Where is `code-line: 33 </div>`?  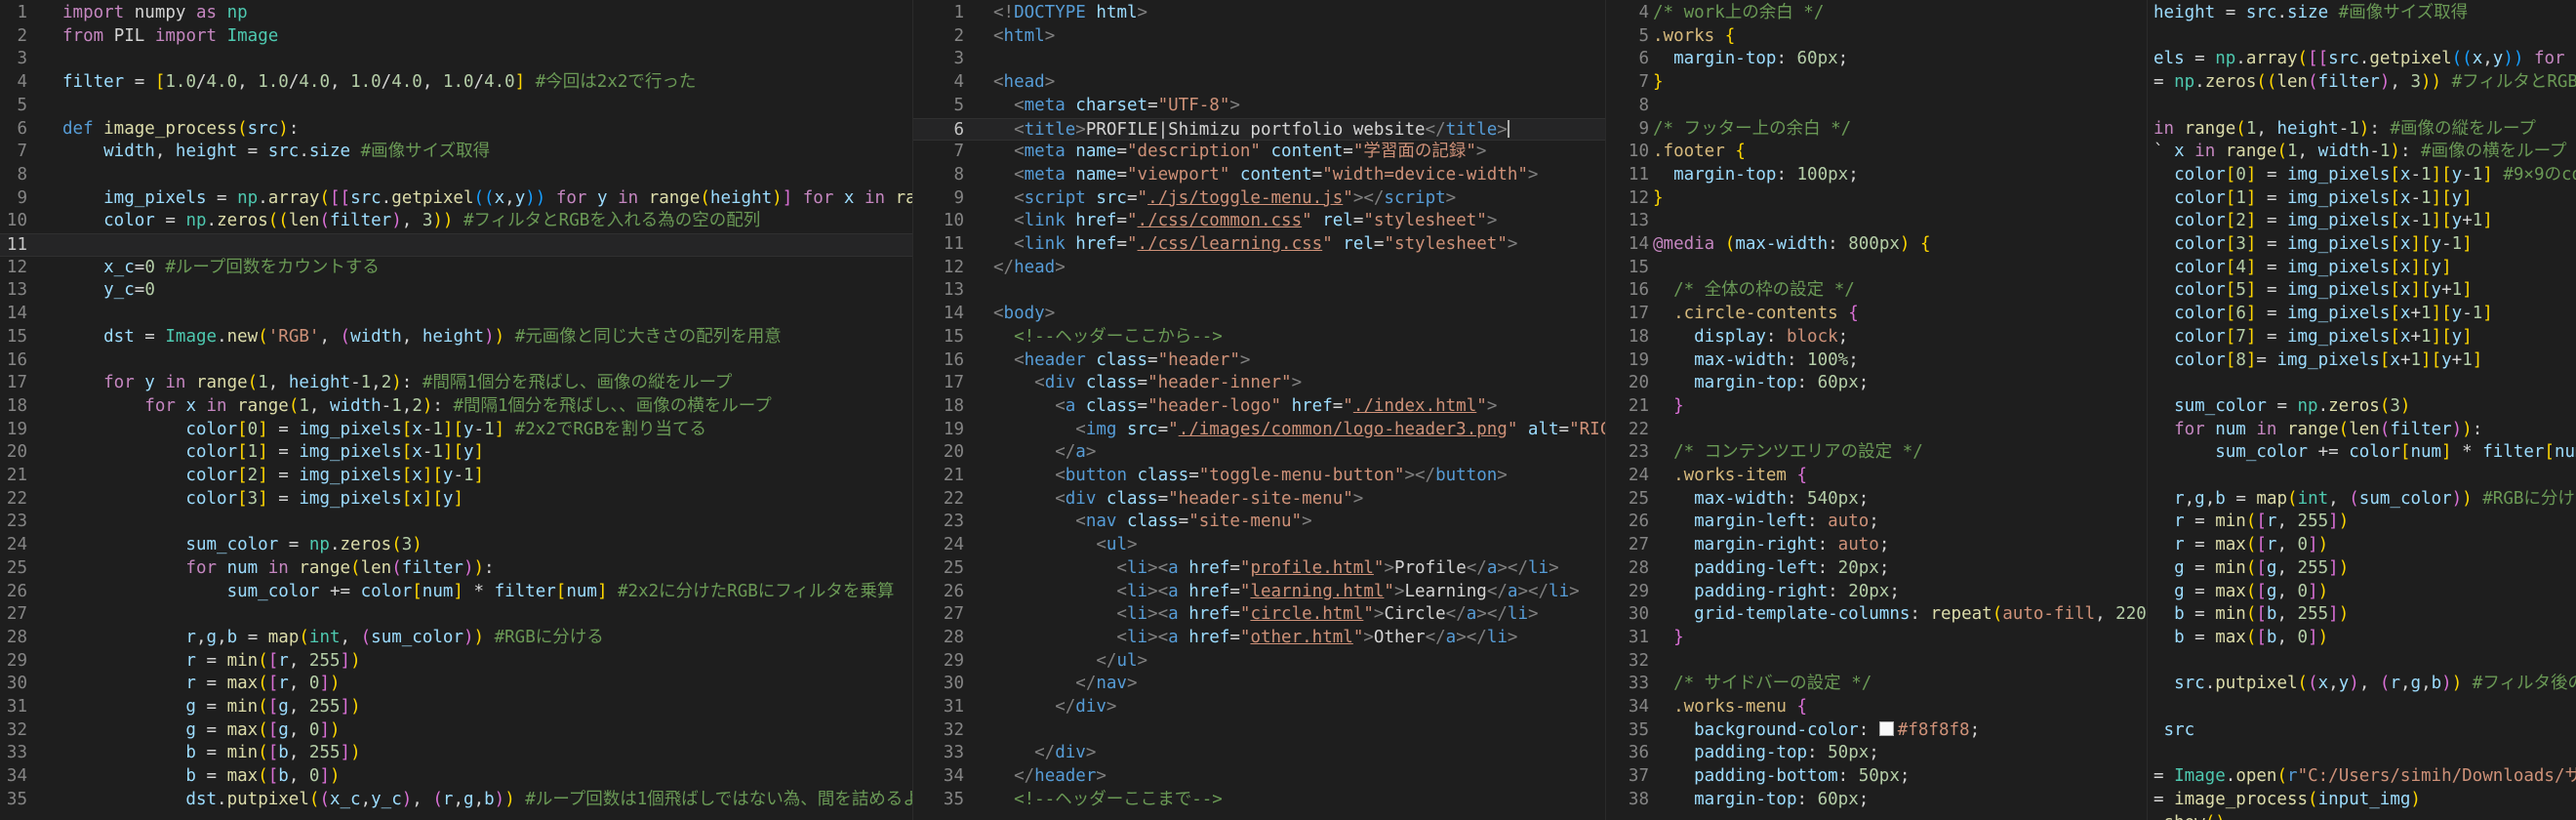
code-line: 33 </div> is located at coordinates (1259, 753).